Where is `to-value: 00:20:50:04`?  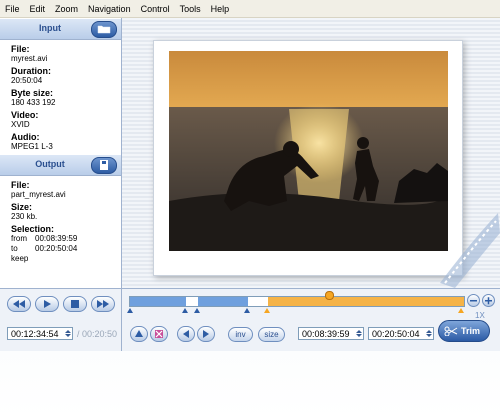
to-value: 00:20:50:04 is located at coordinates (56, 248).